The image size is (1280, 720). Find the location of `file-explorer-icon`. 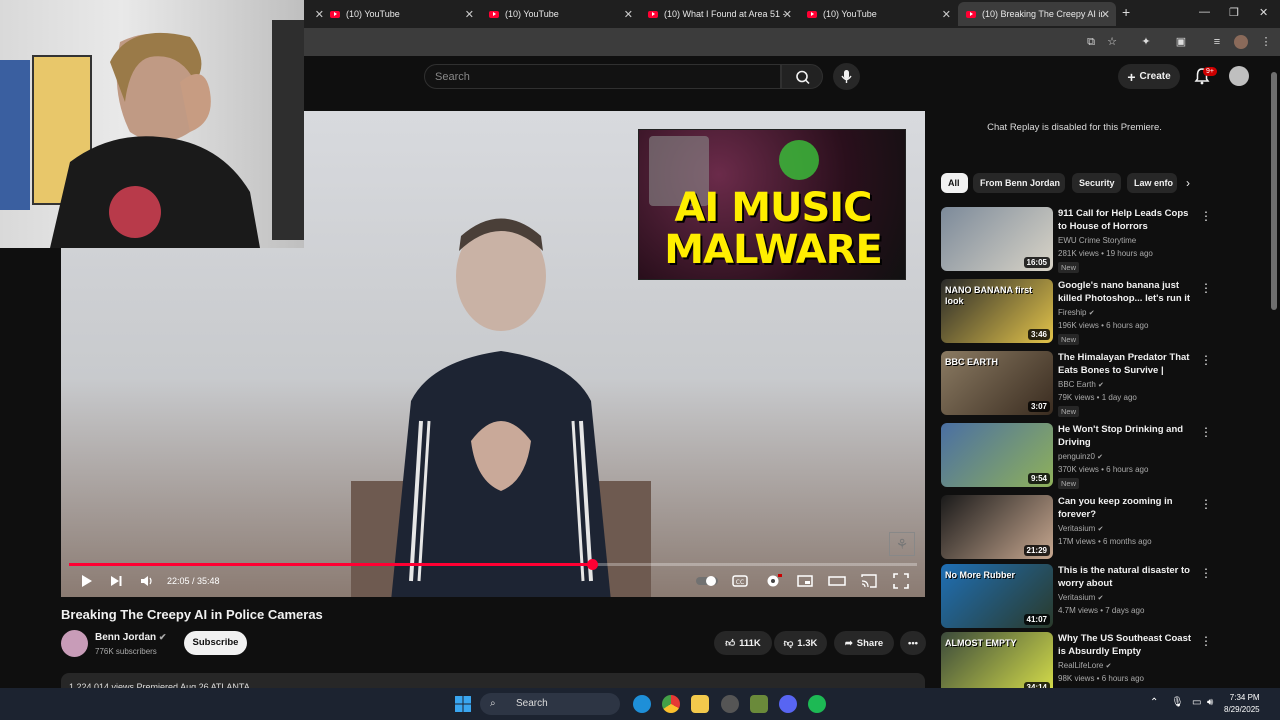

file-explorer-icon is located at coordinates (700, 704).